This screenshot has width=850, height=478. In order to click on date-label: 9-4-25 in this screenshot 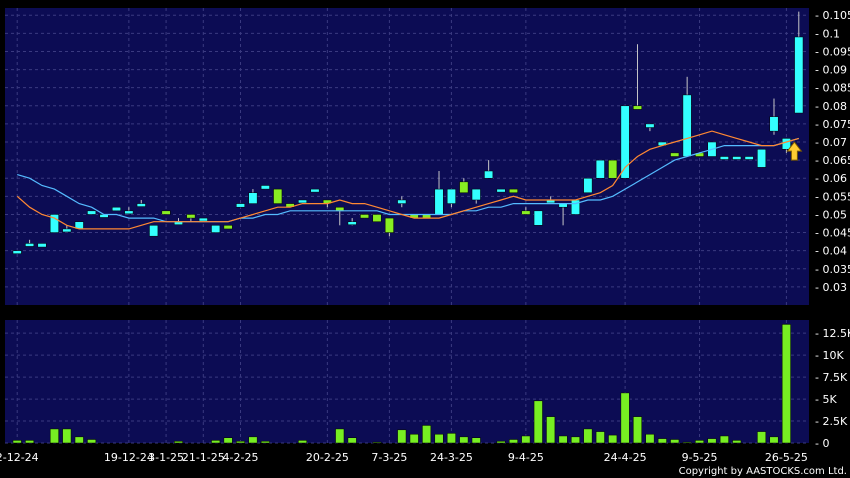, I will do `click(526, 457)`.